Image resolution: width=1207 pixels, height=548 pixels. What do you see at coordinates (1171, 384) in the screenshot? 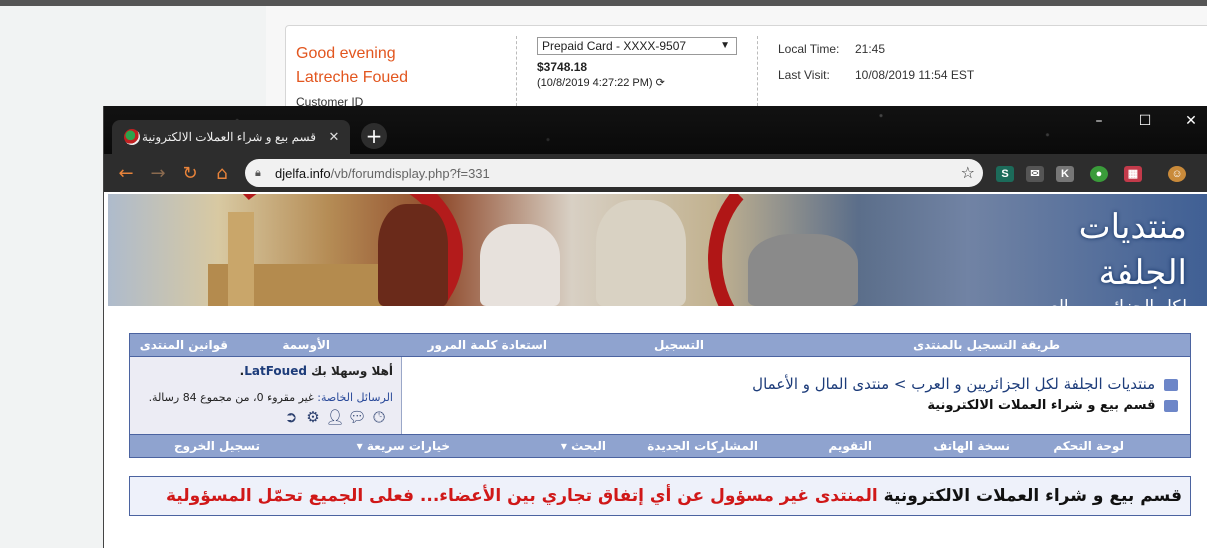
I see `folder-icon` at bounding box center [1171, 384].